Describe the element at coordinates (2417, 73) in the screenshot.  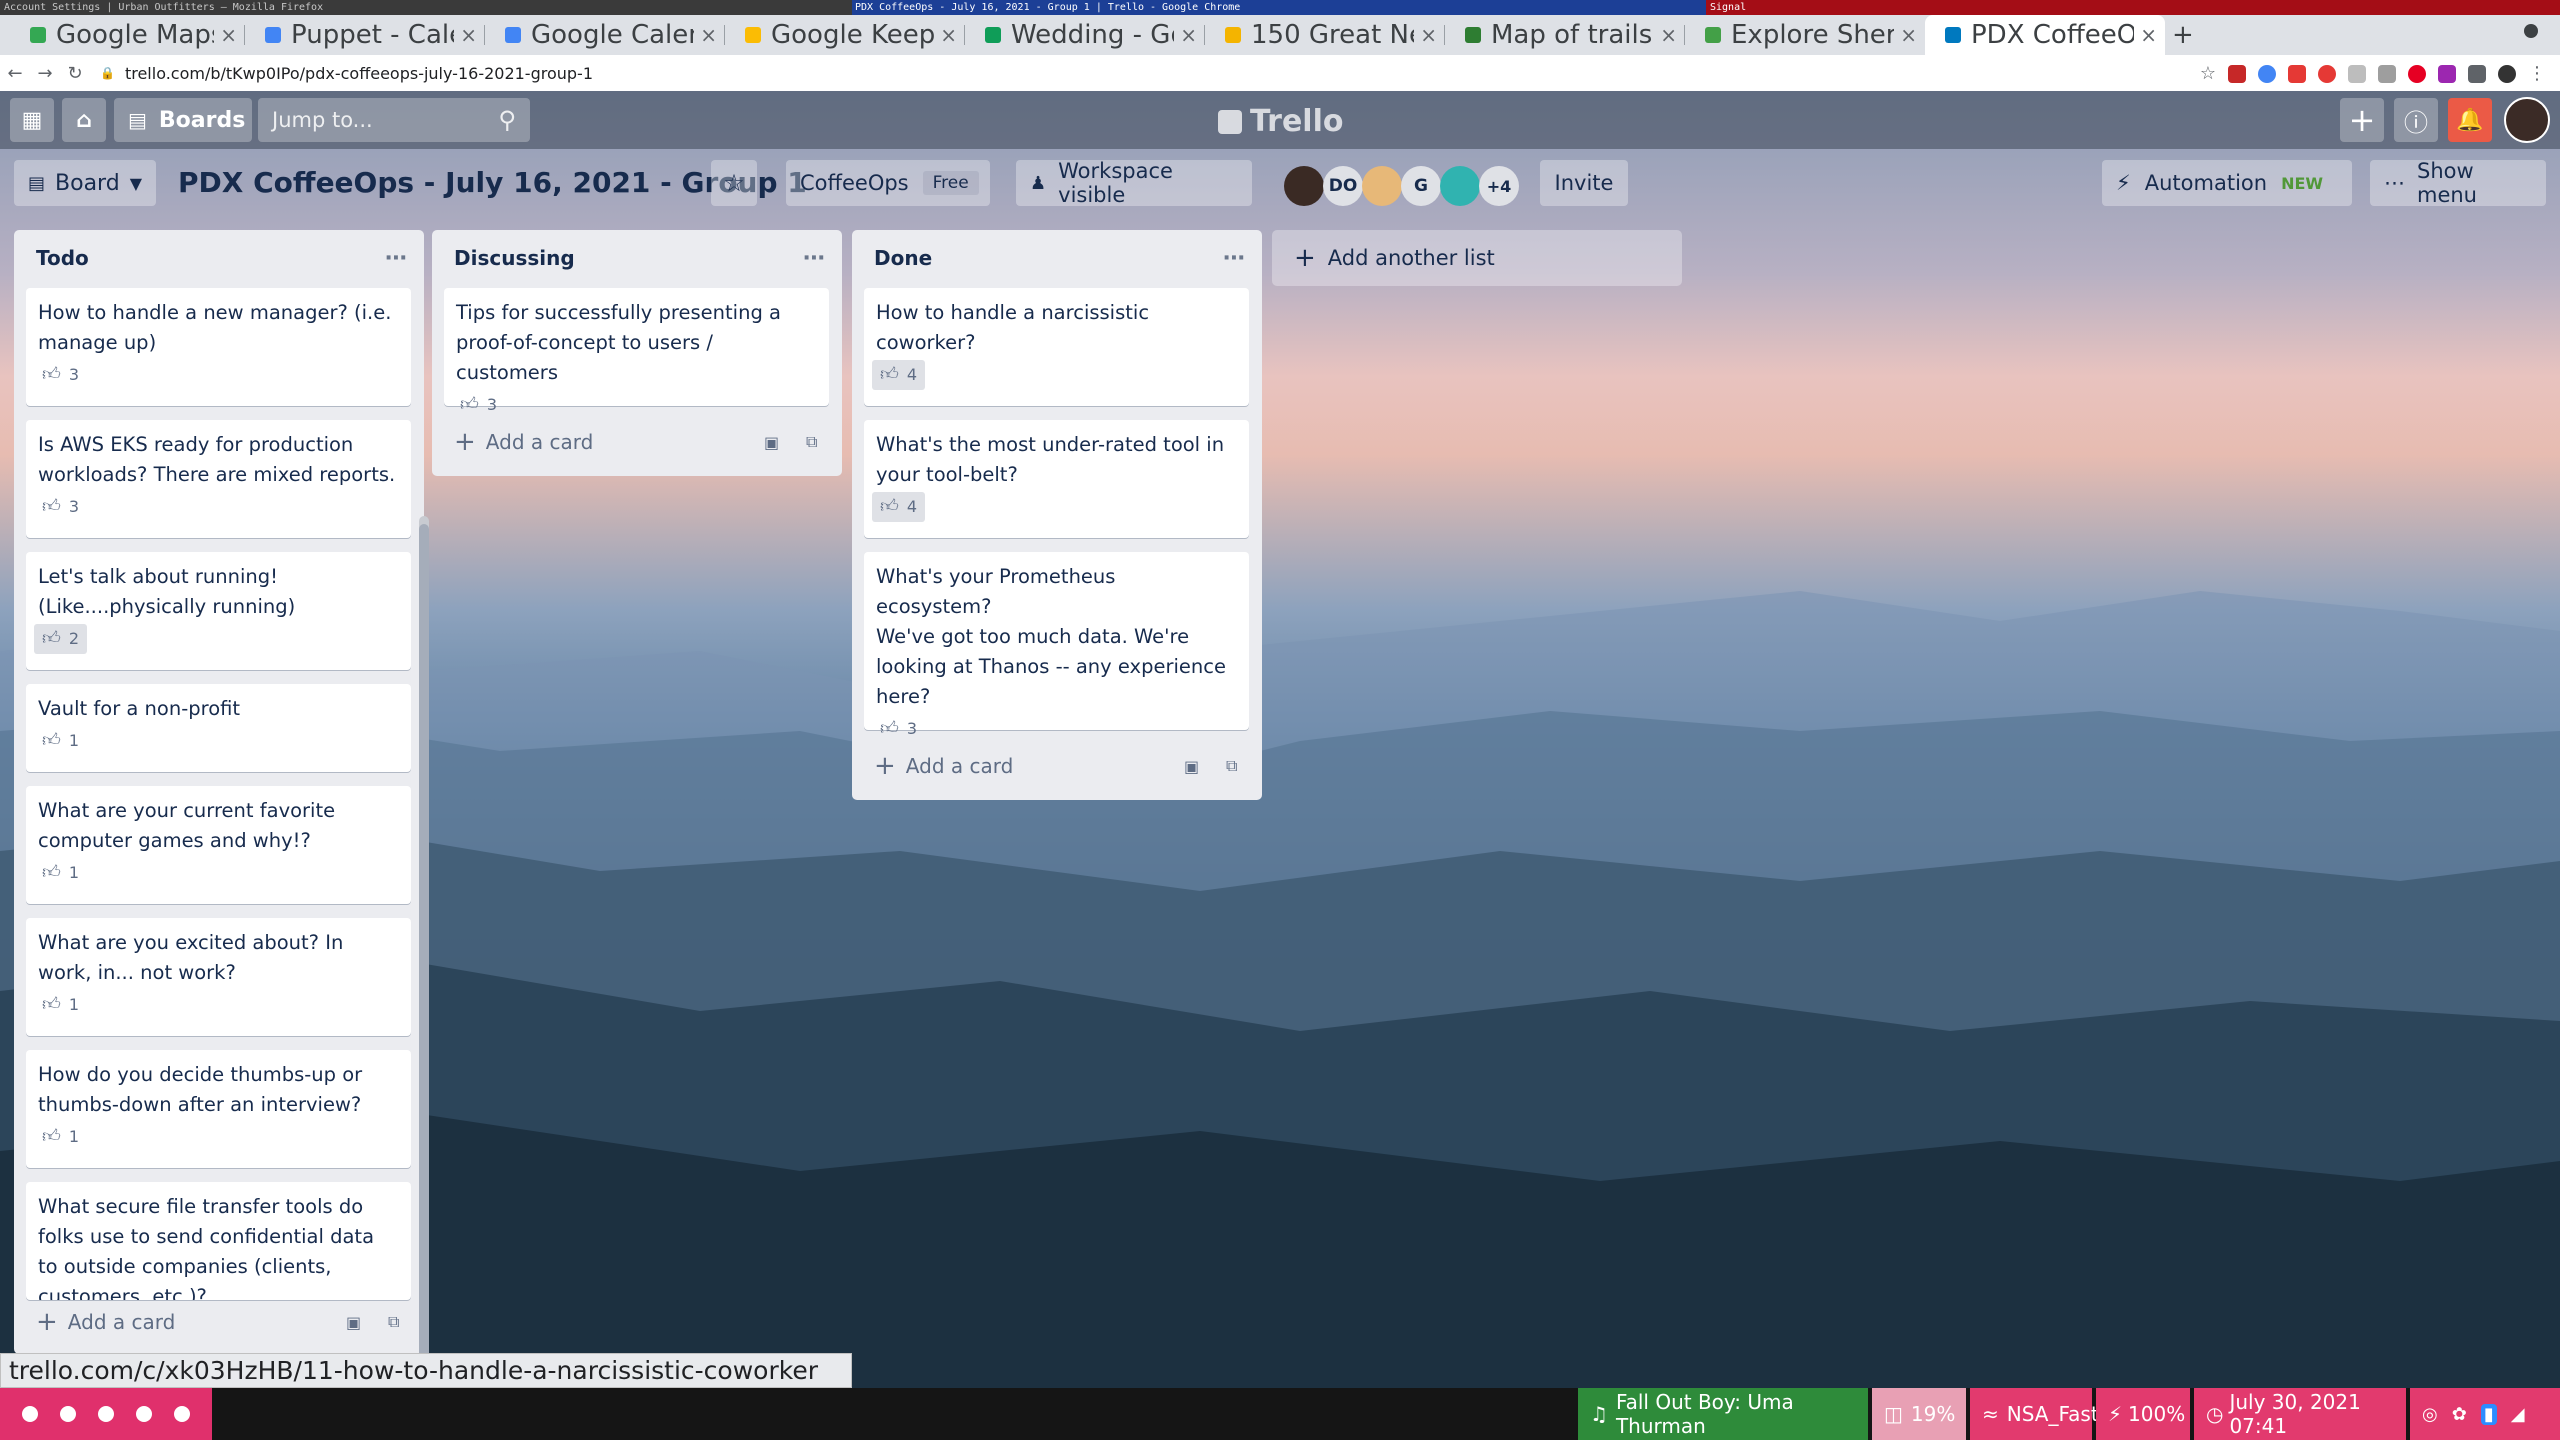
I see `pinterest-icon` at that location.